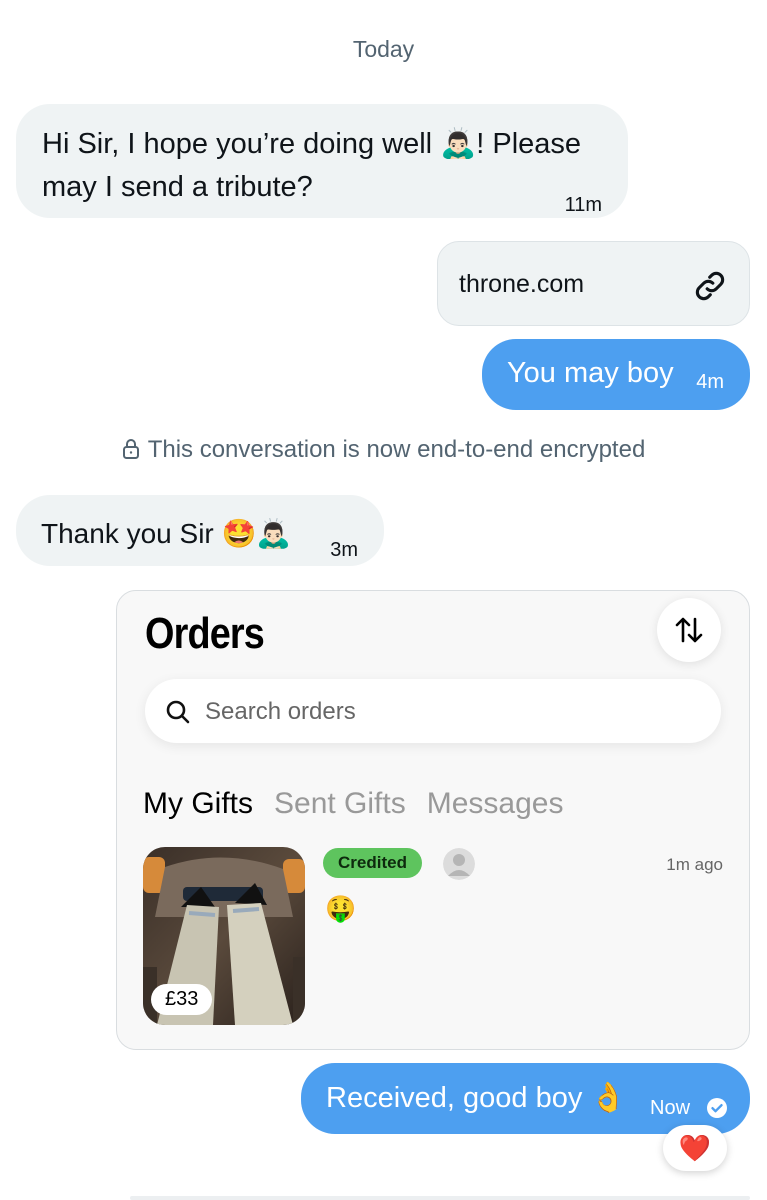 This screenshot has width=767, height=1200. Describe the element at coordinates (130, 449) in the screenshot. I see `lock-icon` at that location.